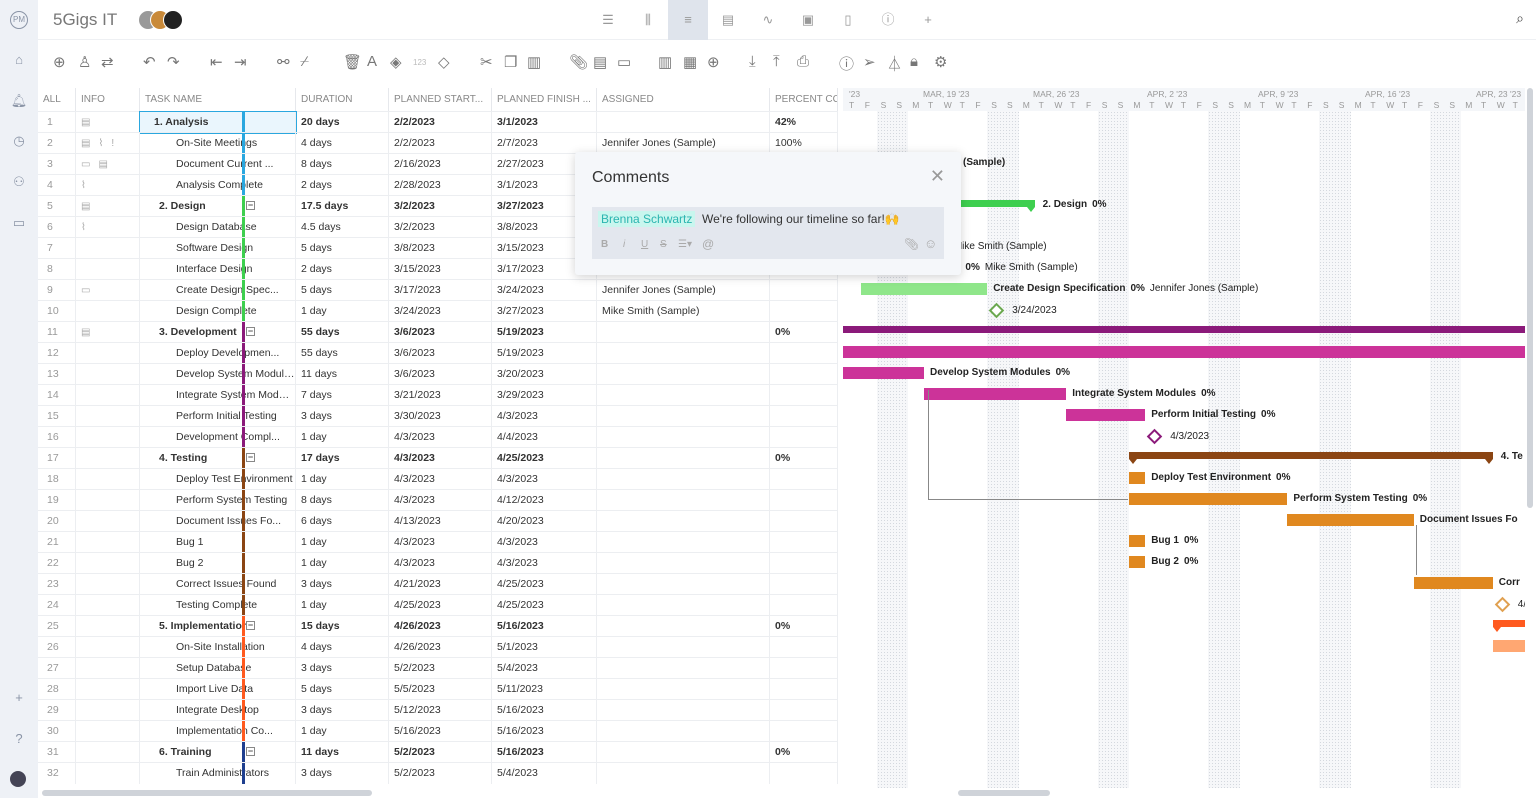 The height and width of the screenshot is (798, 1536). I want to click on duration-cell: 6 days, so click(342, 521).